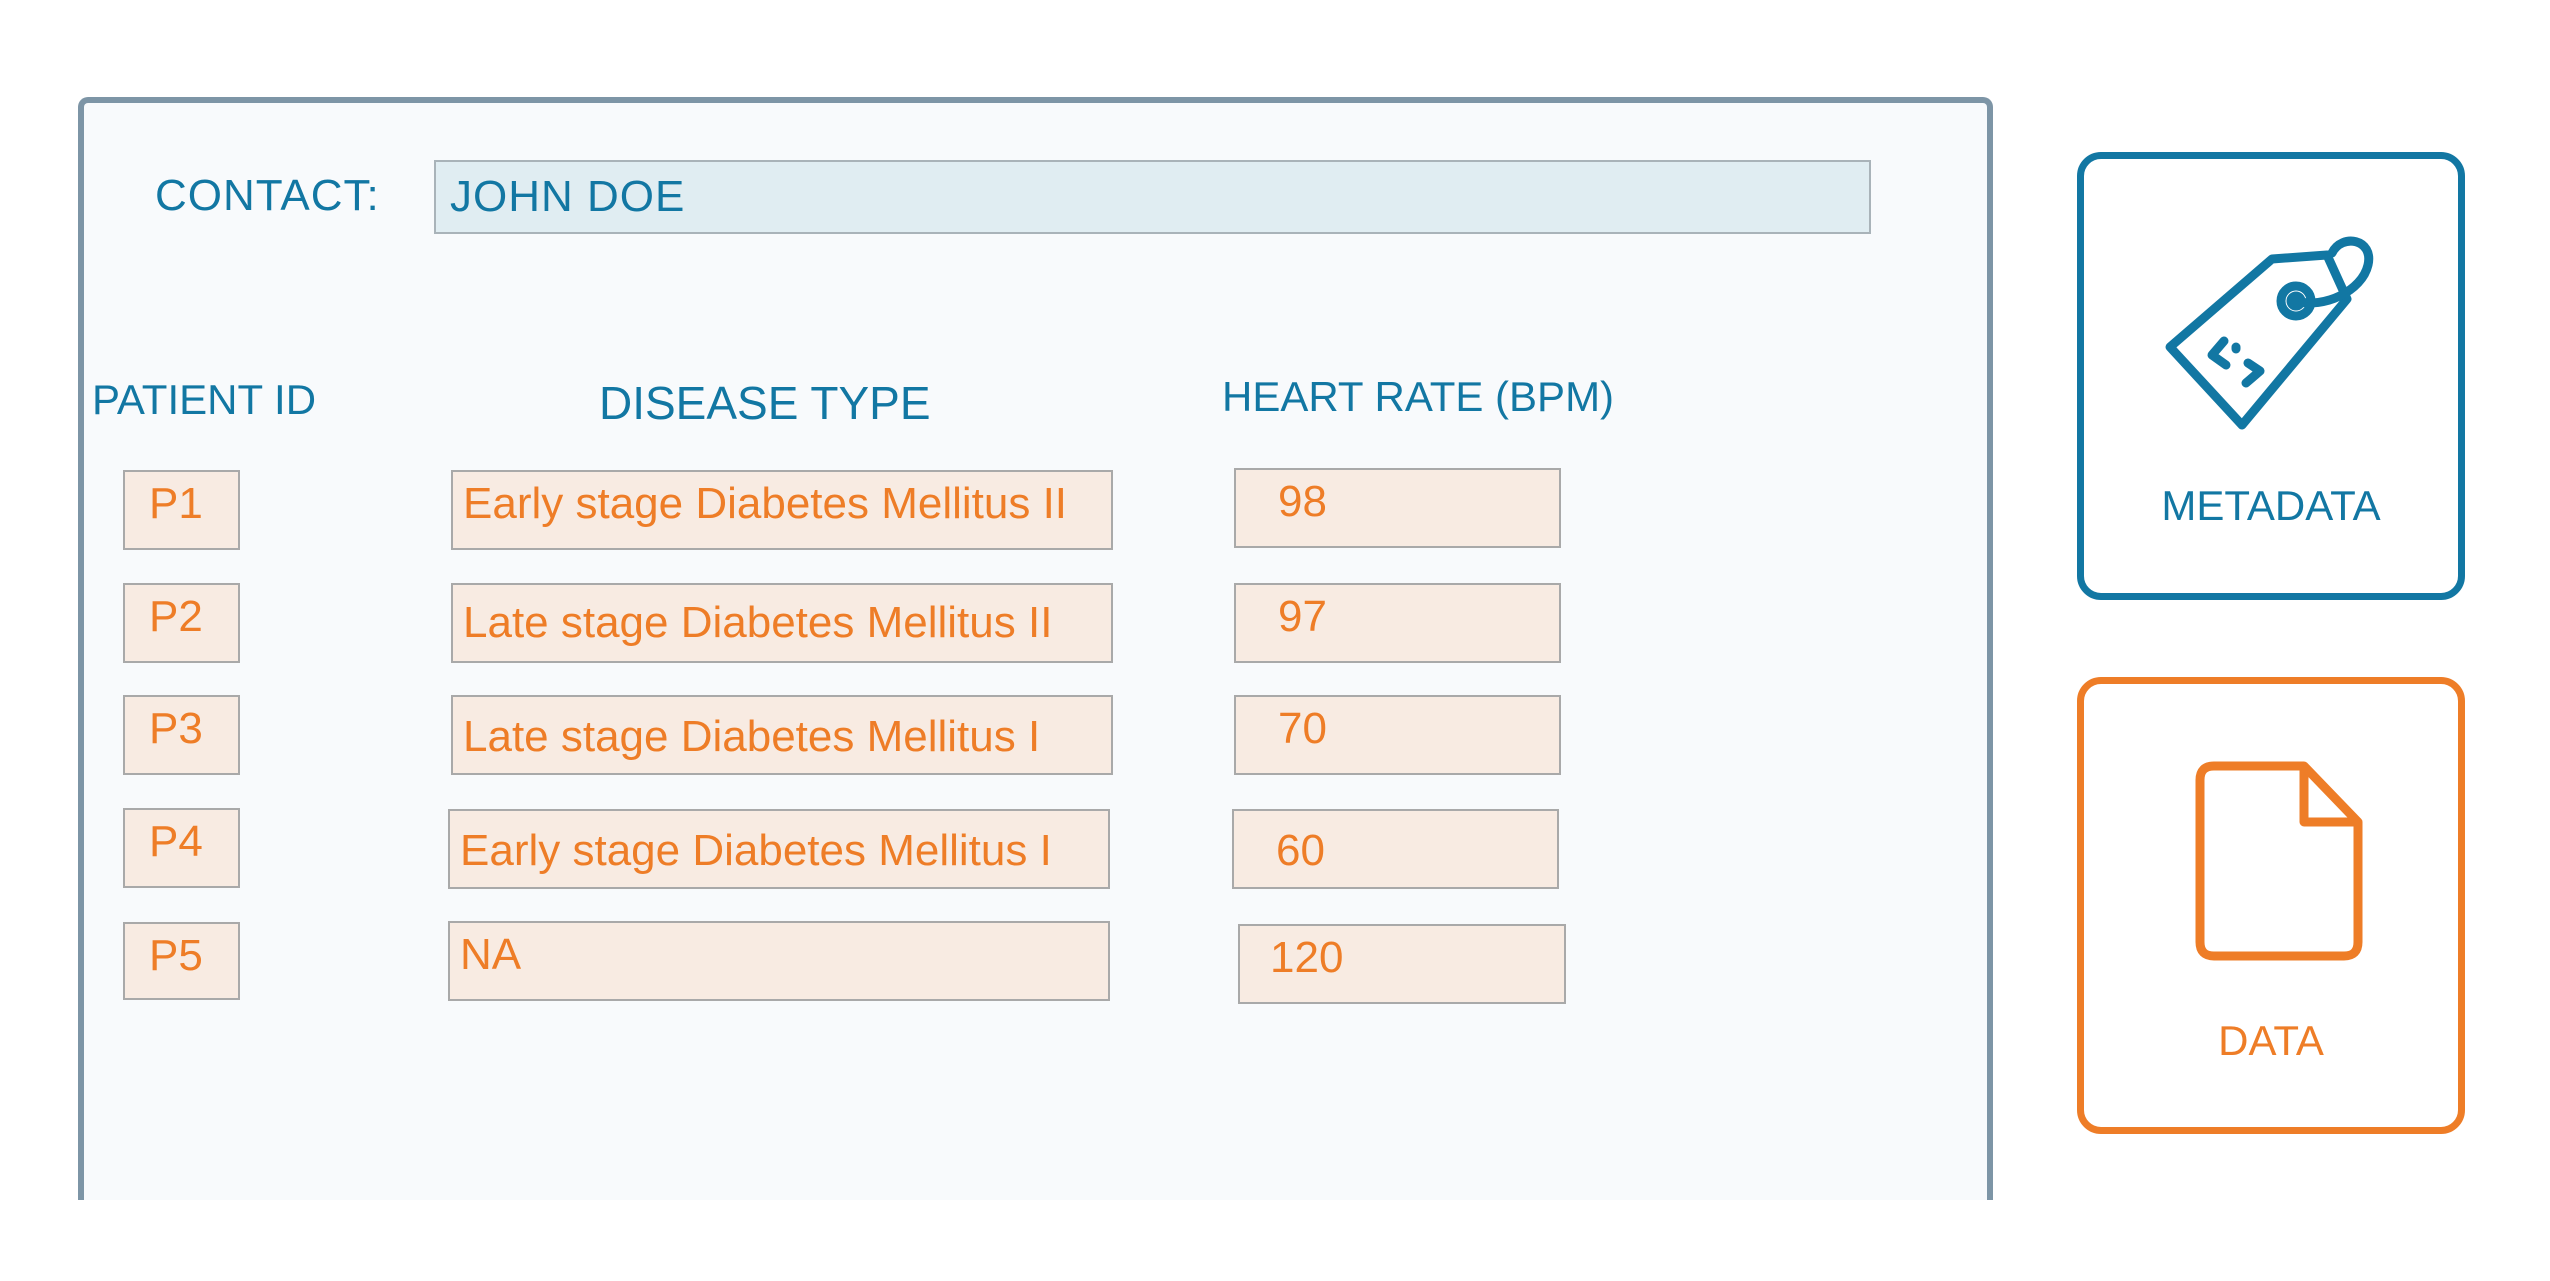 The height and width of the screenshot is (1281, 2550). I want to click on heart-rate-cell: 98, so click(1397, 508).